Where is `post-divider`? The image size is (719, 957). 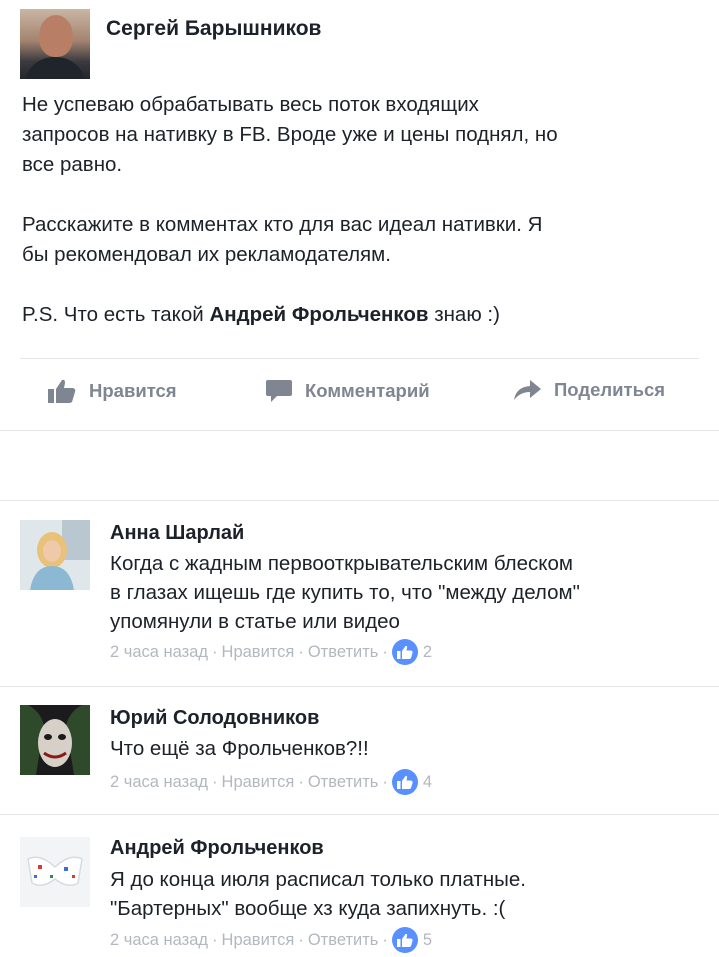 post-divider is located at coordinates (359, 358).